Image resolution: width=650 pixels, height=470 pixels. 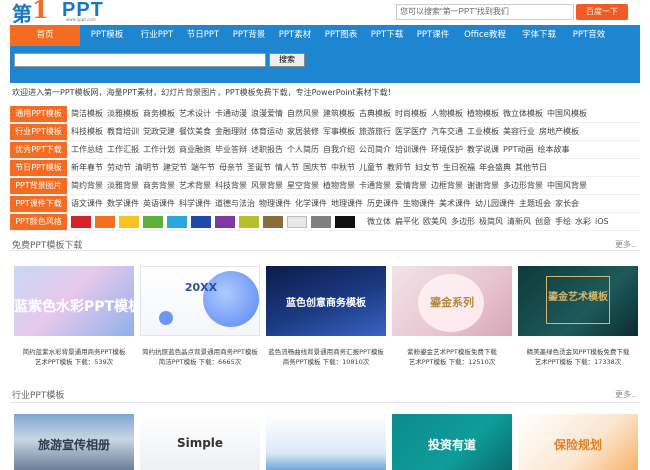 What do you see at coordinates (231, 114) in the screenshot?
I see `category-link: 卡通动漫` at bounding box center [231, 114].